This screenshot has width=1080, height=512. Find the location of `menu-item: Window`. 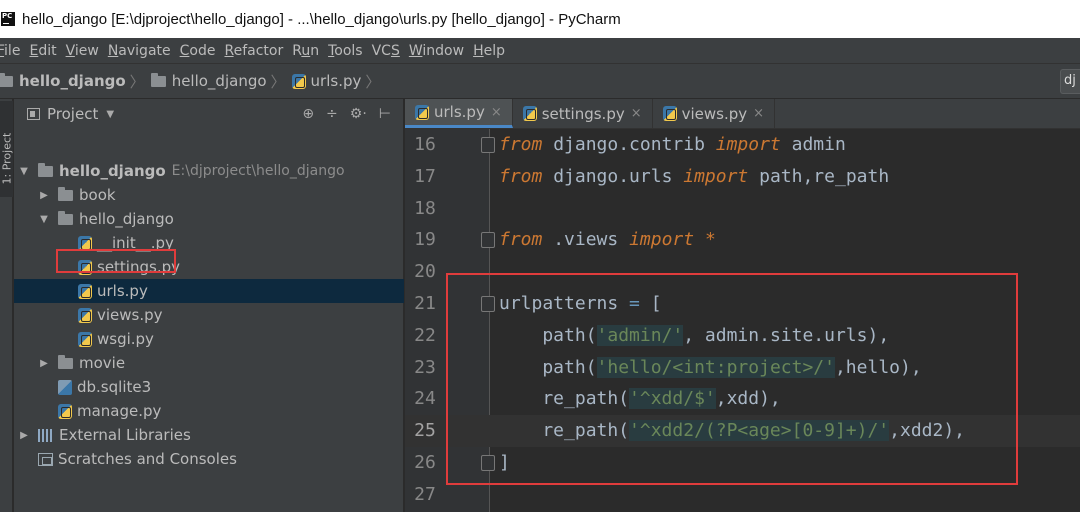

menu-item: Window is located at coordinates (436, 51).